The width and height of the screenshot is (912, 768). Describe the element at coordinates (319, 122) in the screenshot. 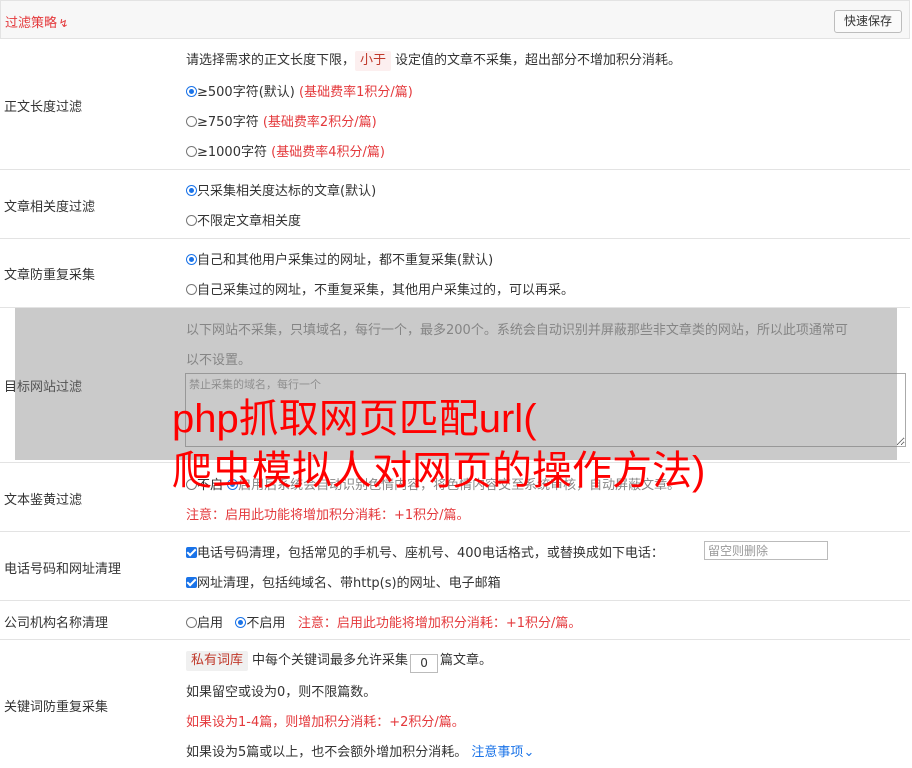

I see `length-option-note: (基础费率2积分/篇)` at that location.